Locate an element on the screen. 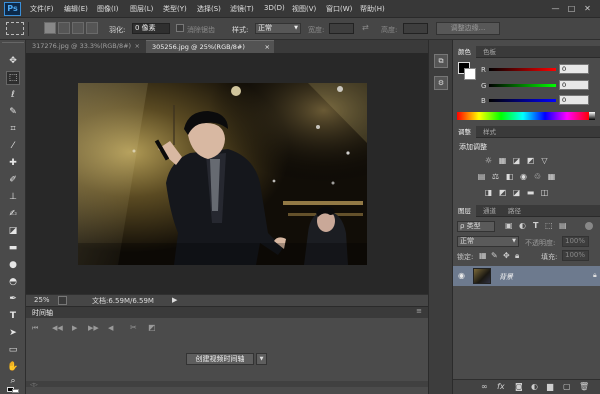 The image size is (600, 394). first-frame-icon: ⏮ is located at coordinates (35, 328).